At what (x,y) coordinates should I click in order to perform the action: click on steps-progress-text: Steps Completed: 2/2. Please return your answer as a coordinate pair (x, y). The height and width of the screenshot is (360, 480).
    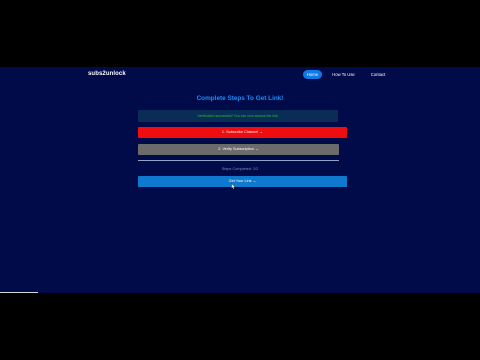
    Looking at the image, I should click on (240, 169).